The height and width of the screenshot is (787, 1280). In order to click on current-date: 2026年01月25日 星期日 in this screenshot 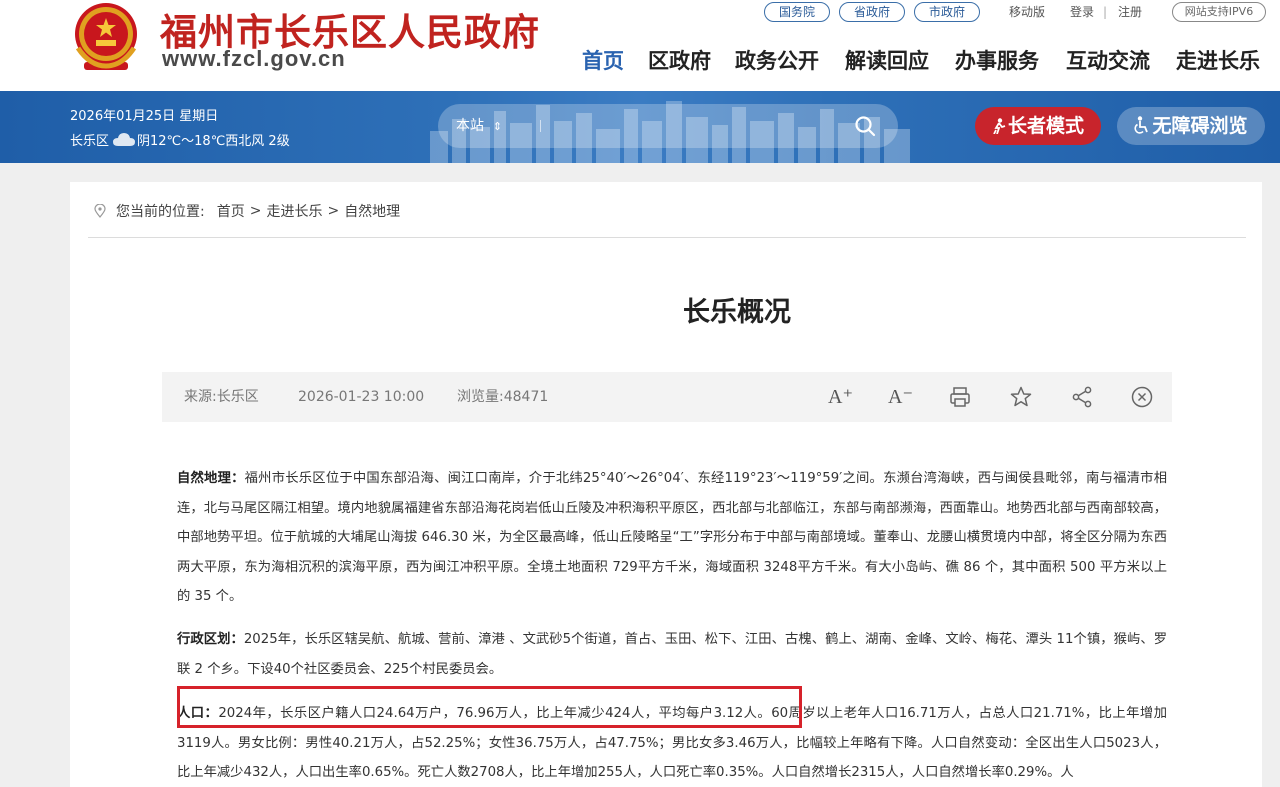, I will do `click(144, 116)`.